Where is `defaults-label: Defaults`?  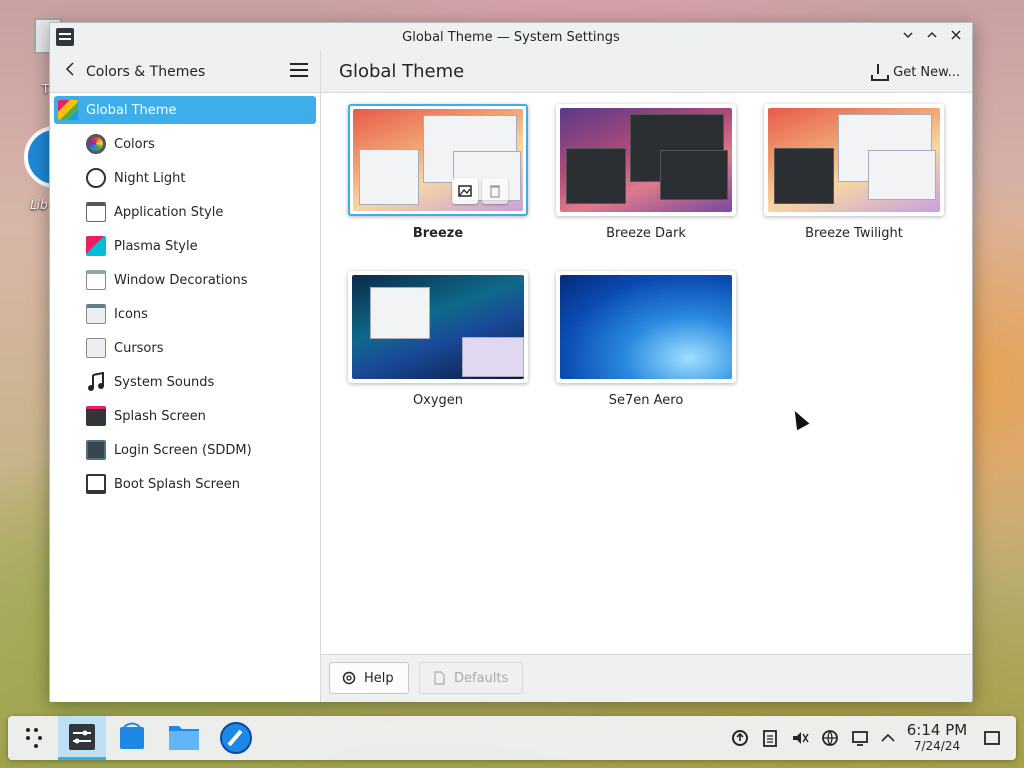 defaults-label: Defaults is located at coordinates (481, 678).